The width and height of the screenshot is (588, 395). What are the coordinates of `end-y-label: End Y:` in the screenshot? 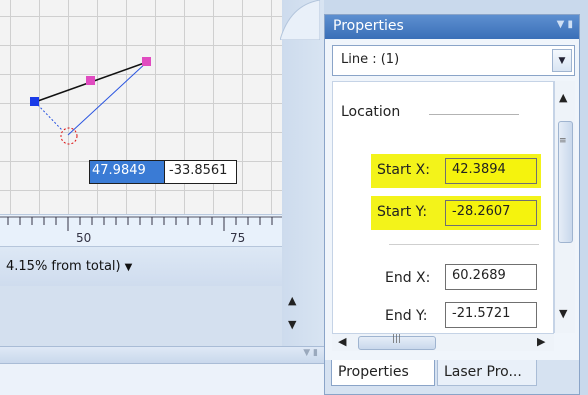 It's located at (406, 316).